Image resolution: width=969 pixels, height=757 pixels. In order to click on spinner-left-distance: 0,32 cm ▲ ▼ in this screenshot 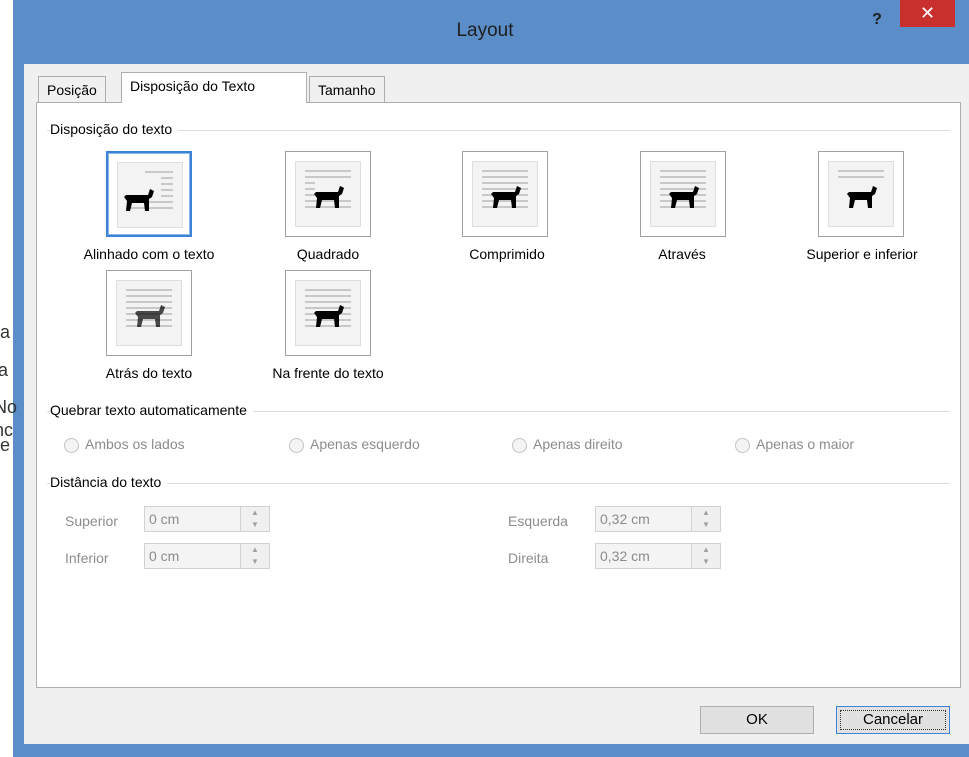, I will do `click(658, 519)`.